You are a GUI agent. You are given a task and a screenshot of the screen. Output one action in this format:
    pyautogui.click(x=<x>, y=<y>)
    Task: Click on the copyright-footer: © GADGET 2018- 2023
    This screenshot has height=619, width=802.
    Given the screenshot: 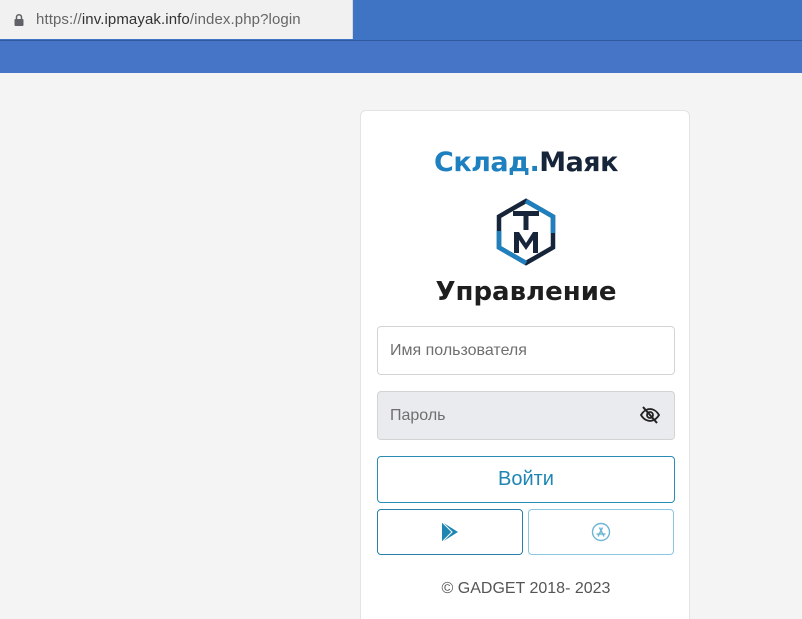 What is the action you would take?
    pyautogui.click(x=526, y=588)
    